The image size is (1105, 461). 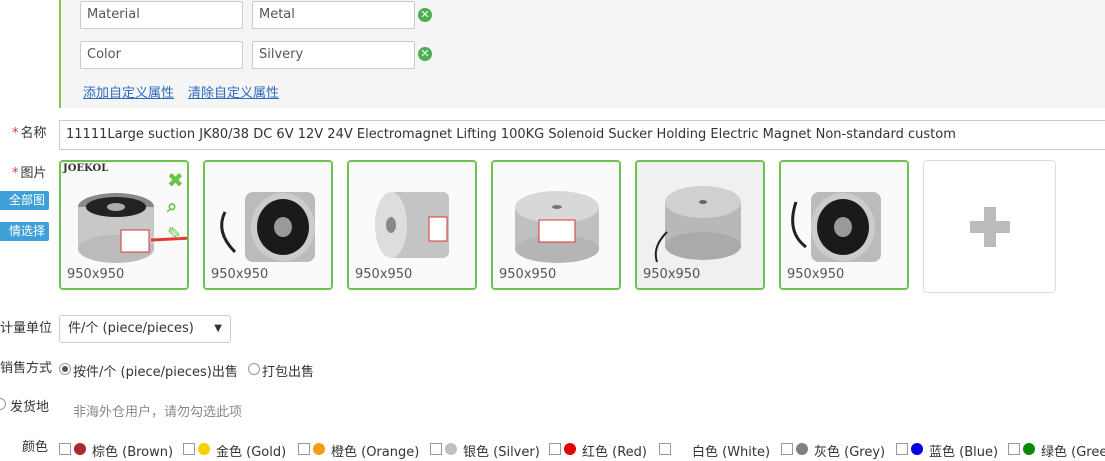 I want to click on name-label: * 名称, so click(x=29, y=133).